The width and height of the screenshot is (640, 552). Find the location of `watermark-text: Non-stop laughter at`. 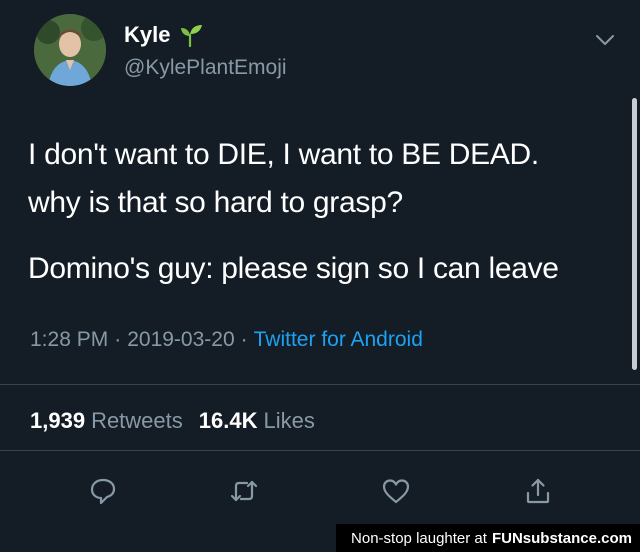

watermark-text: Non-stop laughter at is located at coordinates (419, 538).